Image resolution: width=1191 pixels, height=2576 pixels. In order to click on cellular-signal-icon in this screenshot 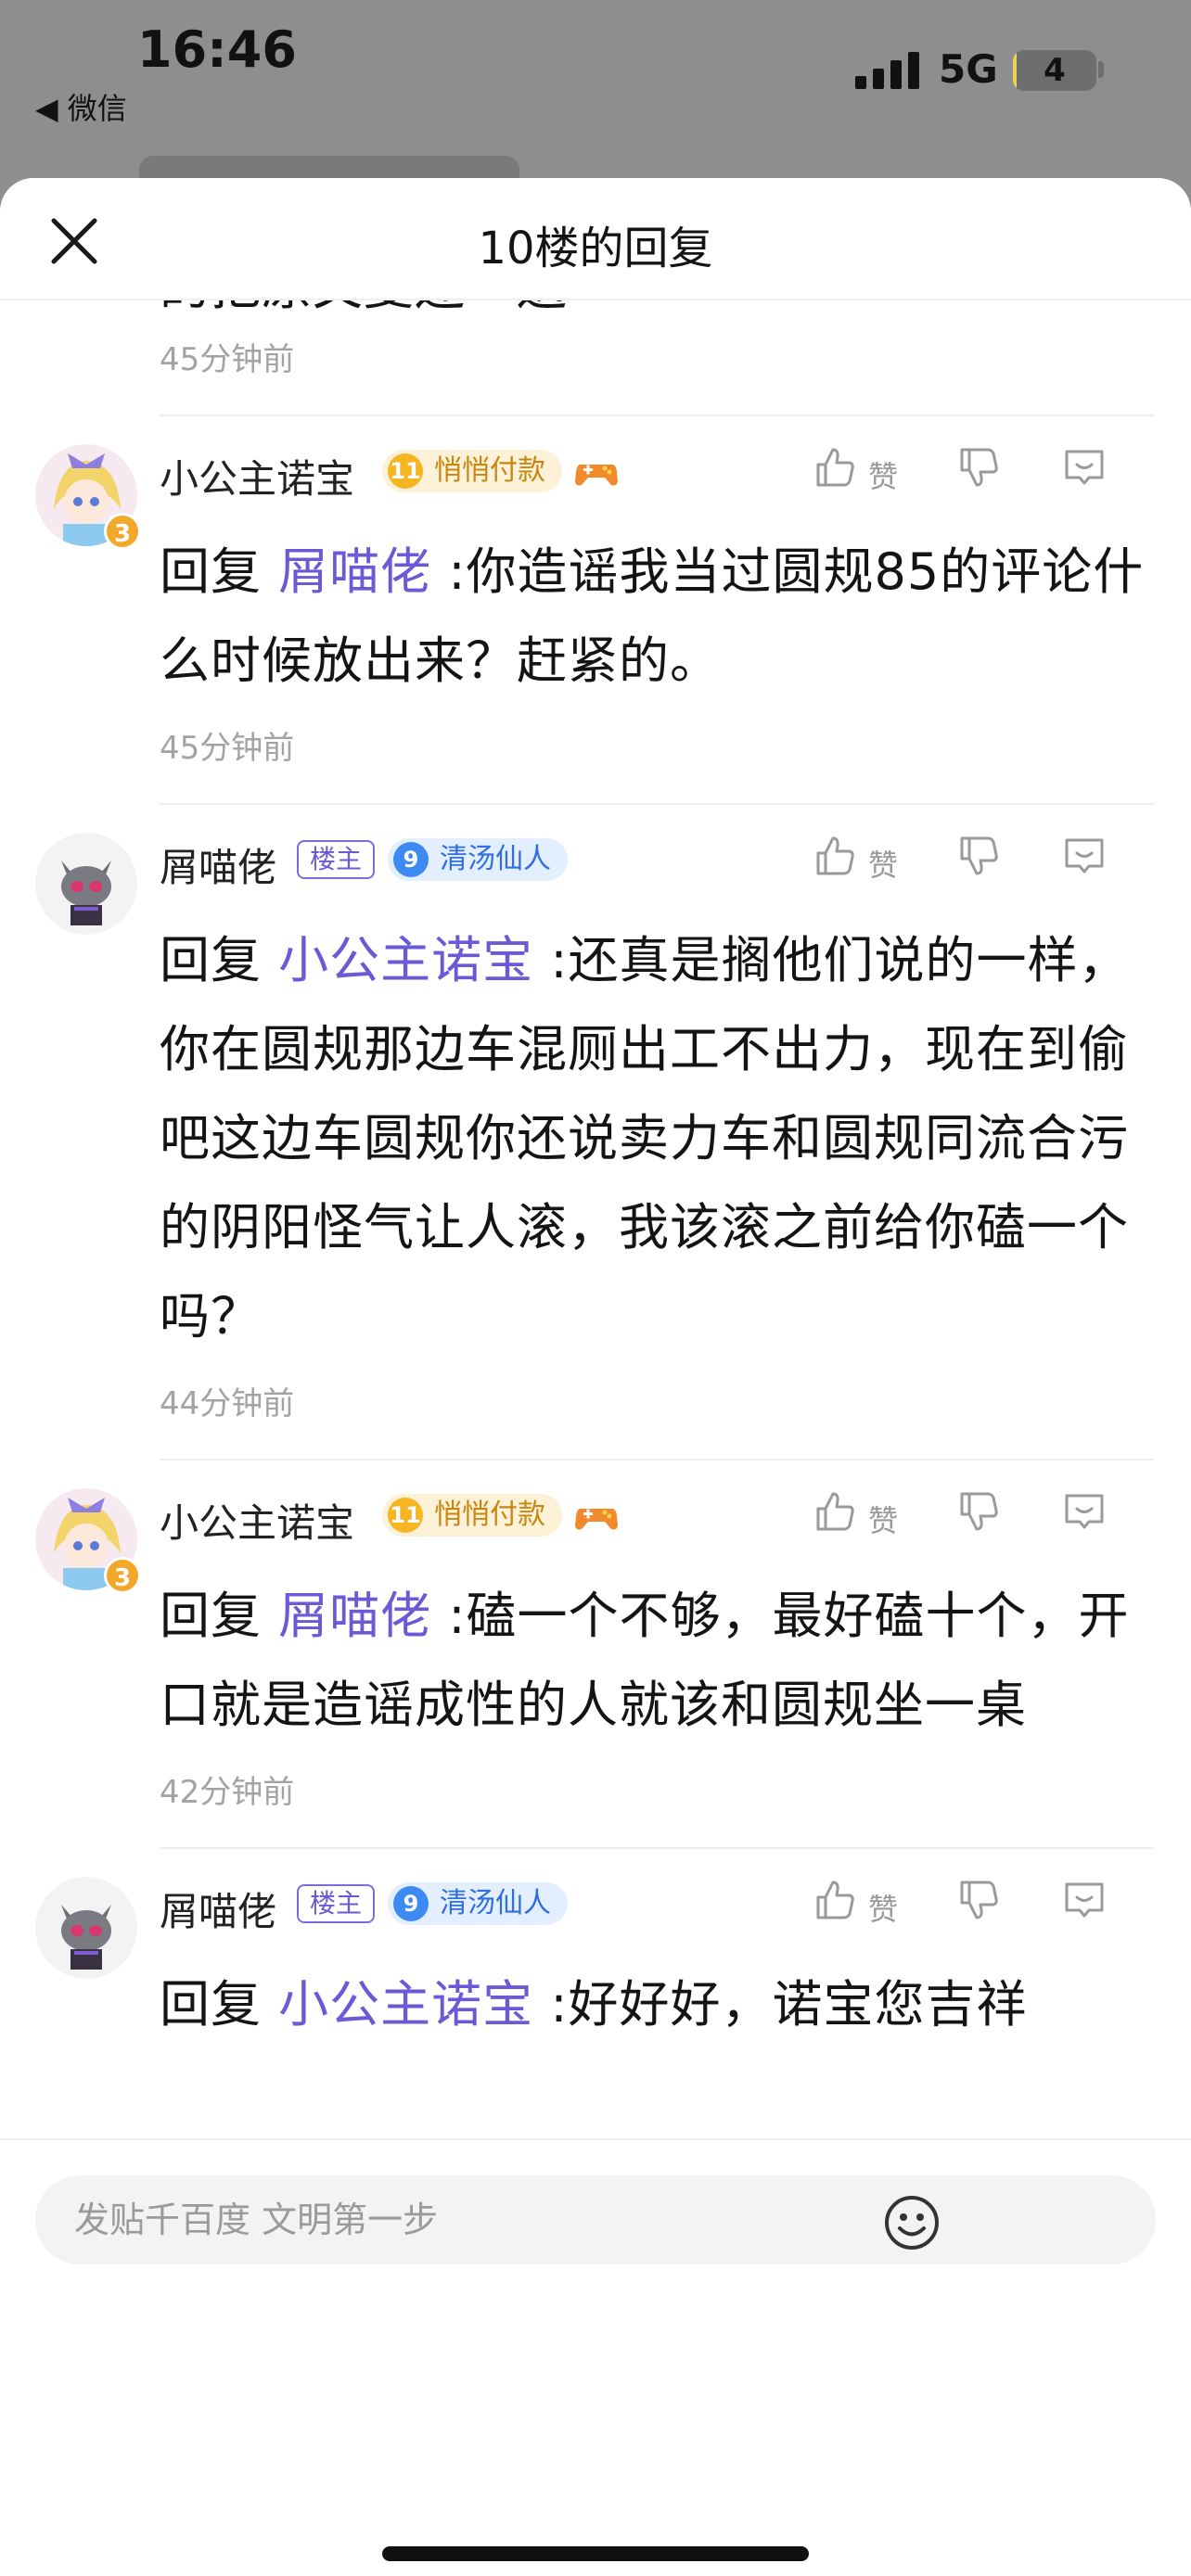, I will do `click(888, 71)`.